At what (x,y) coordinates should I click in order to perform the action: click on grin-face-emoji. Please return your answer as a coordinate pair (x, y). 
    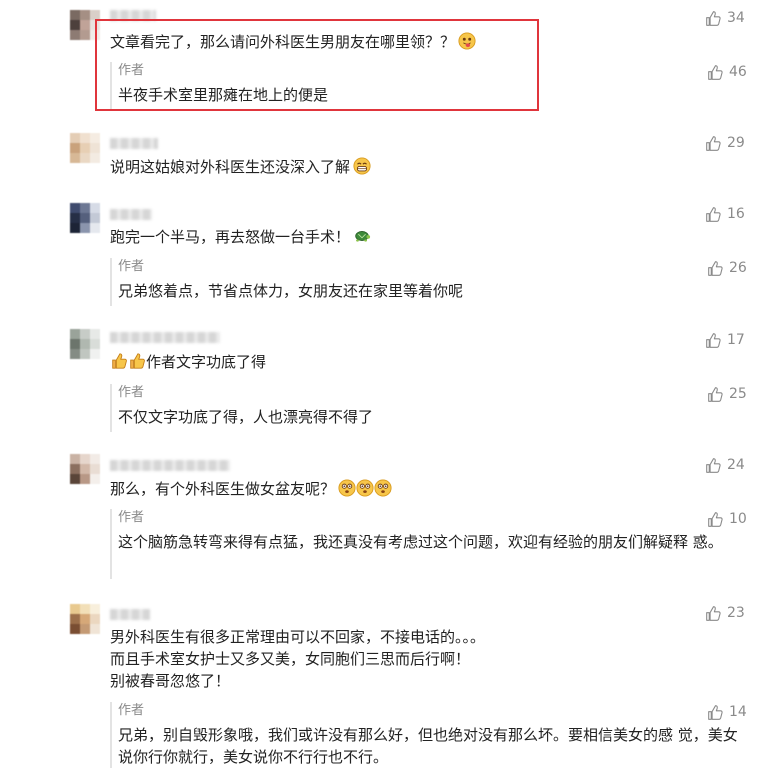
    Looking at the image, I should click on (362, 166).